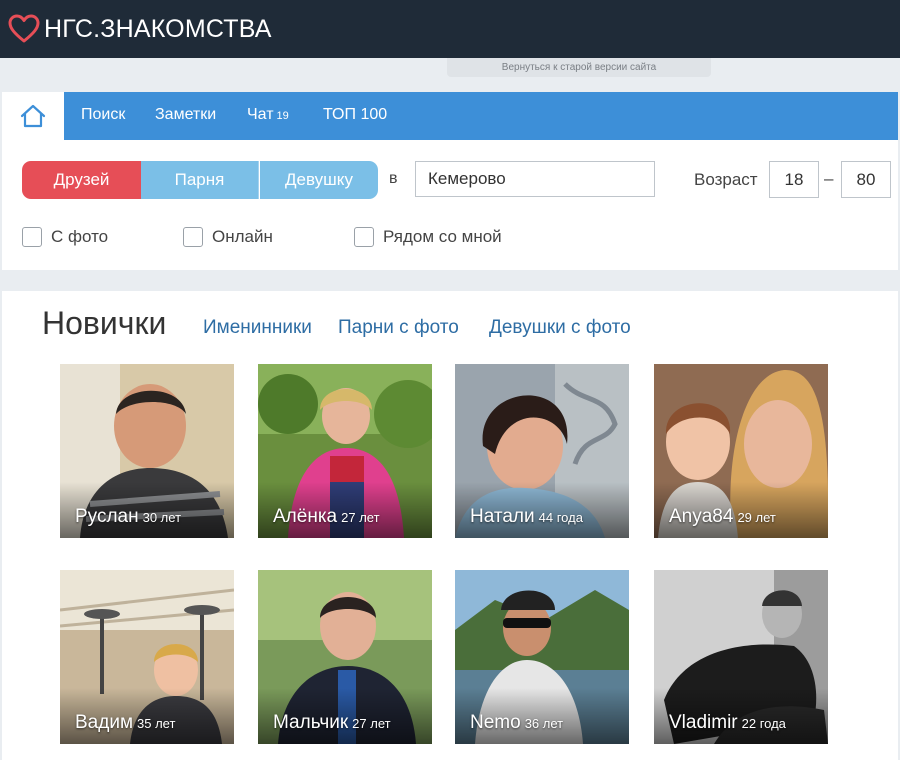 The width and height of the screenshot is (900, 760). Describe the element at coordinates (703, 722) in the screenshot. I see `profile-name: Vladimir` at that location.